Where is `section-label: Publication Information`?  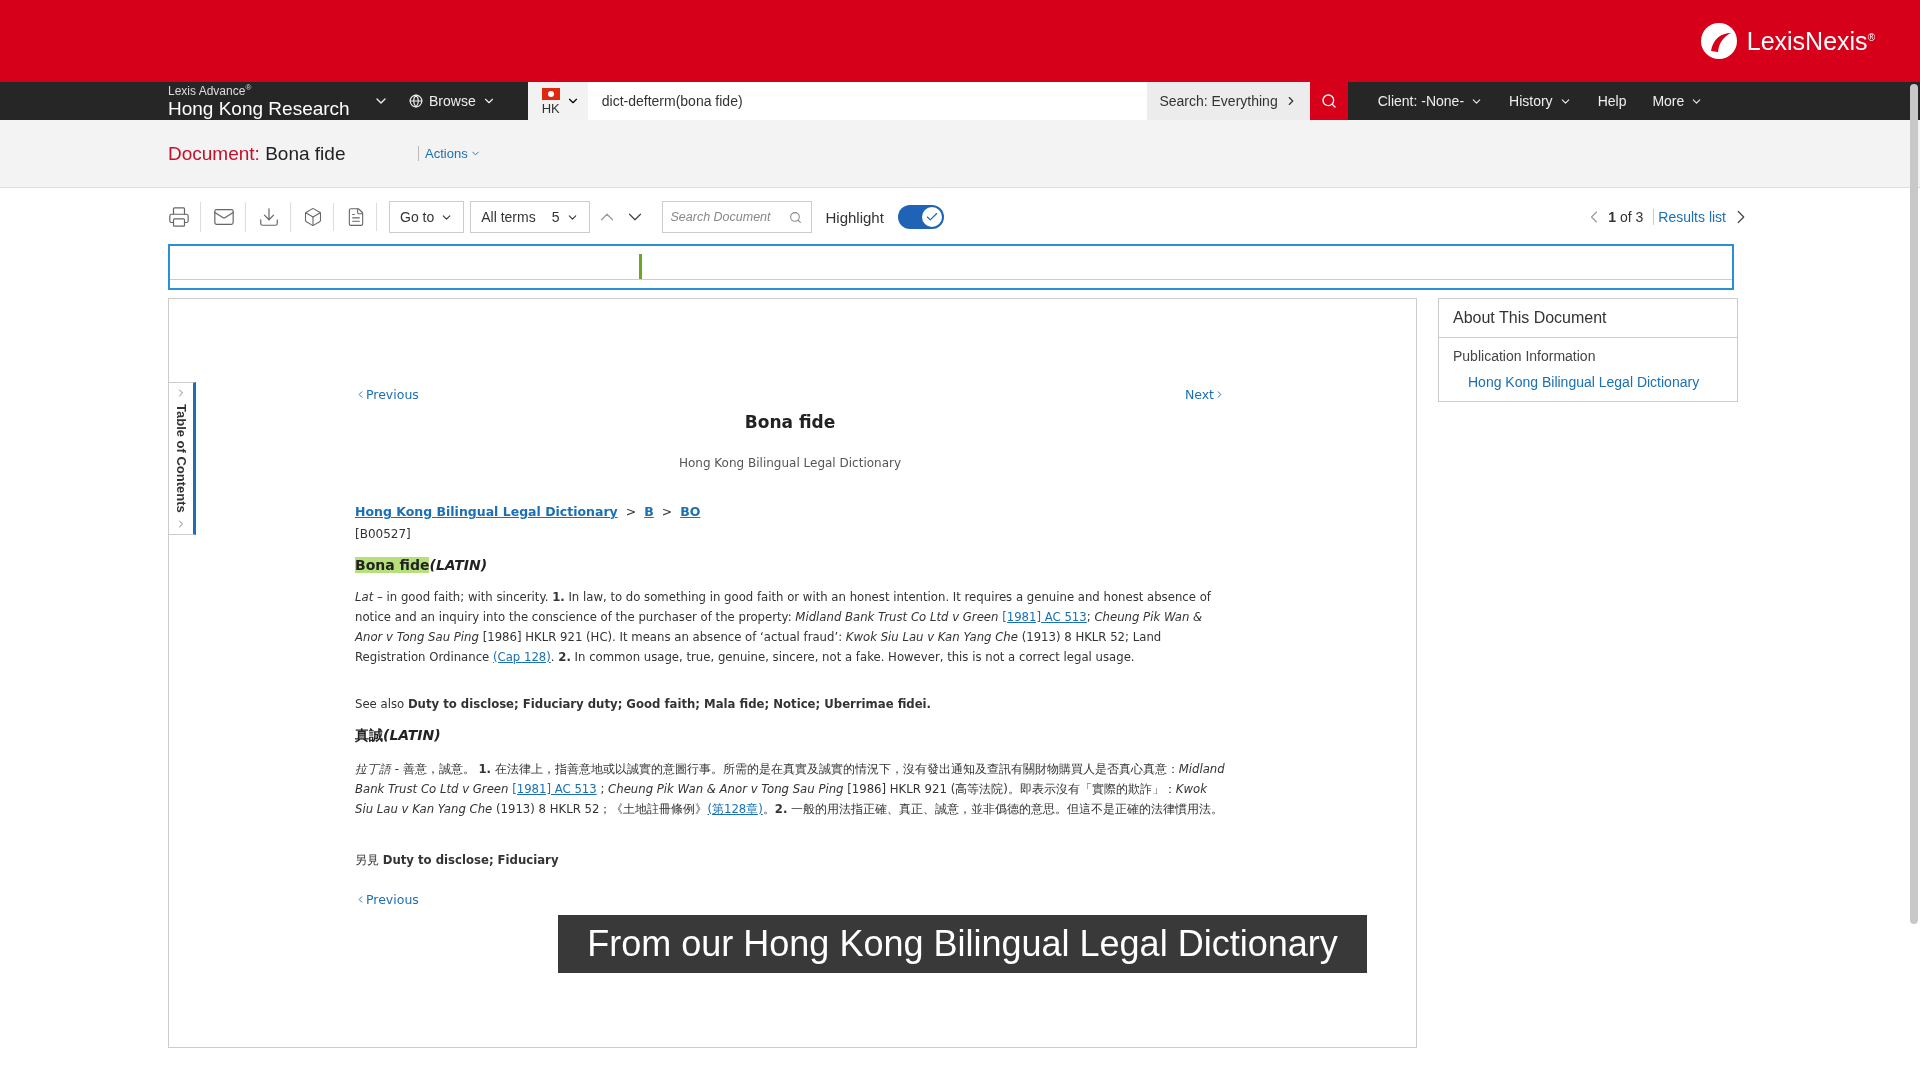
section-label: Publication Information is located at coordinates (1524, 355).